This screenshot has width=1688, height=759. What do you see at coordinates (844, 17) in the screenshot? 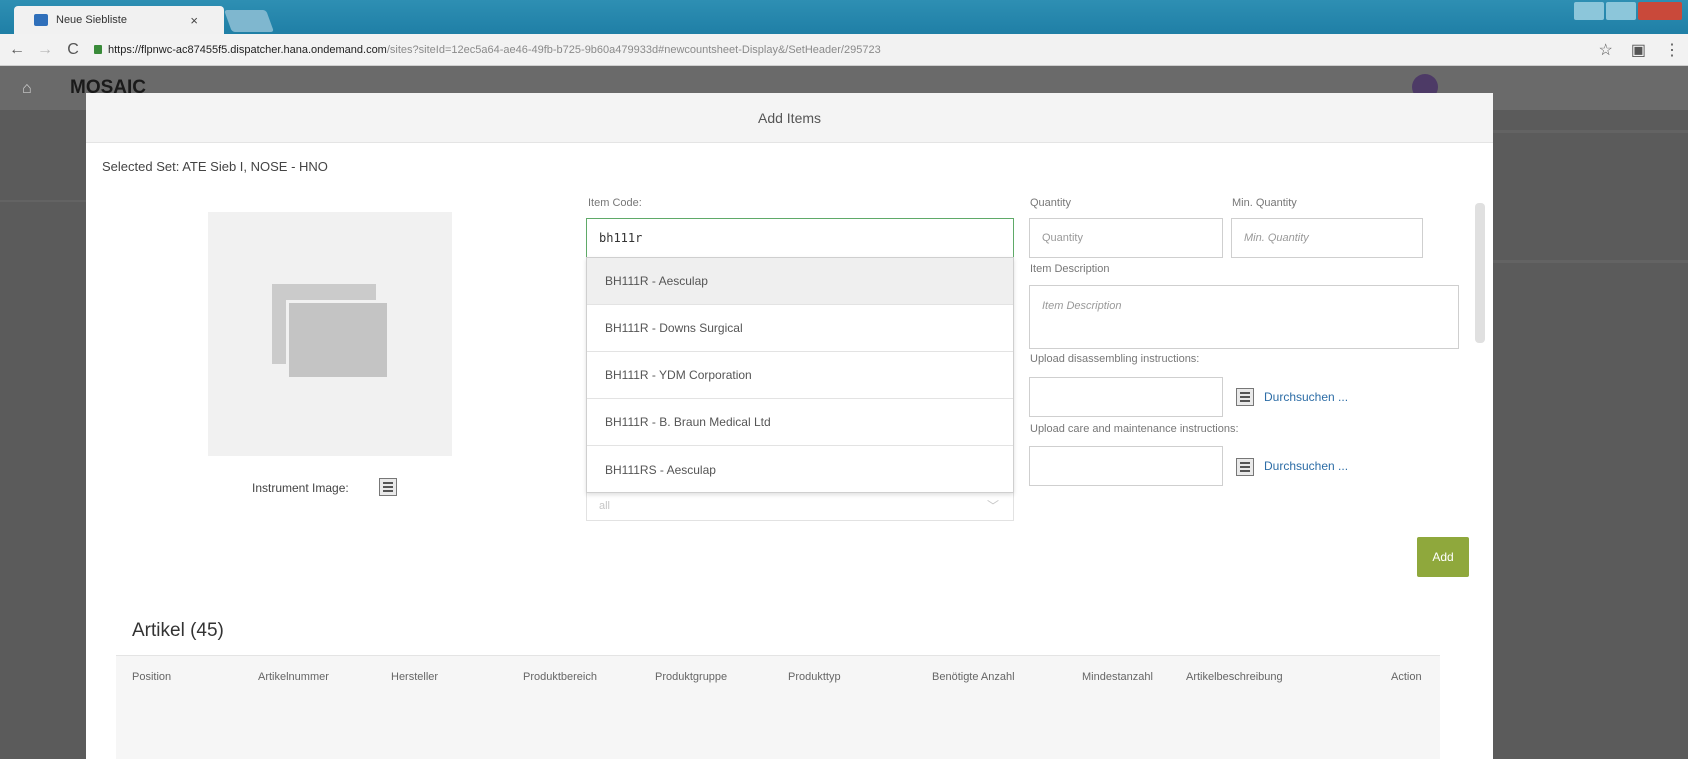
I see `browser-titlebar: Neue Siebliste ×` at bounding box center [844, 17].